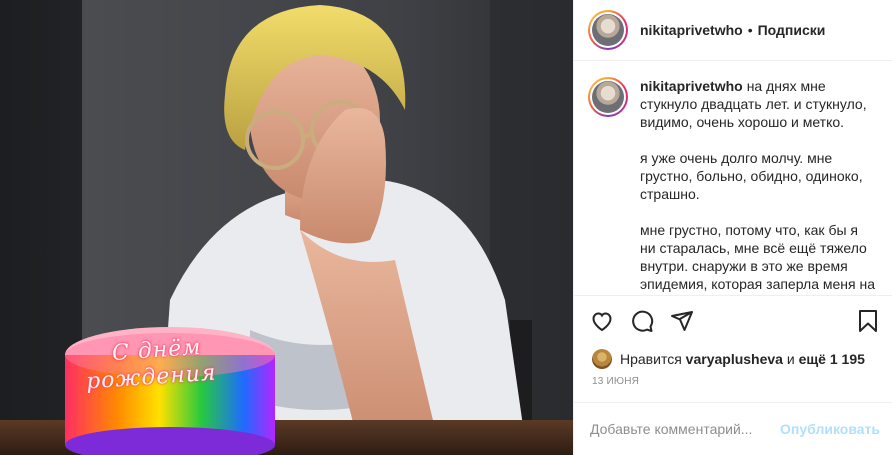 The image size is (892, 455). I want to click on post-date: 13 июня, so click(733, 387).